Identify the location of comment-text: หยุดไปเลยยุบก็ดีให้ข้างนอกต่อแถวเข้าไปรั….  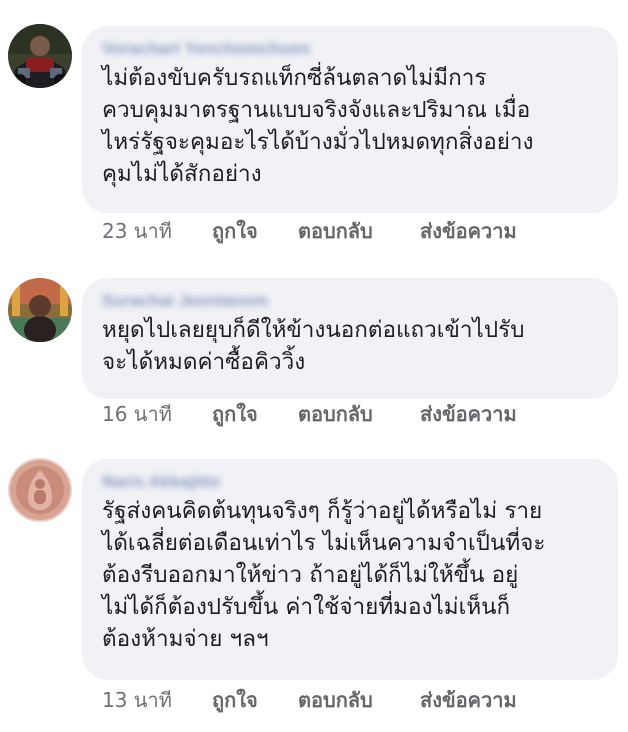
(313, 346).